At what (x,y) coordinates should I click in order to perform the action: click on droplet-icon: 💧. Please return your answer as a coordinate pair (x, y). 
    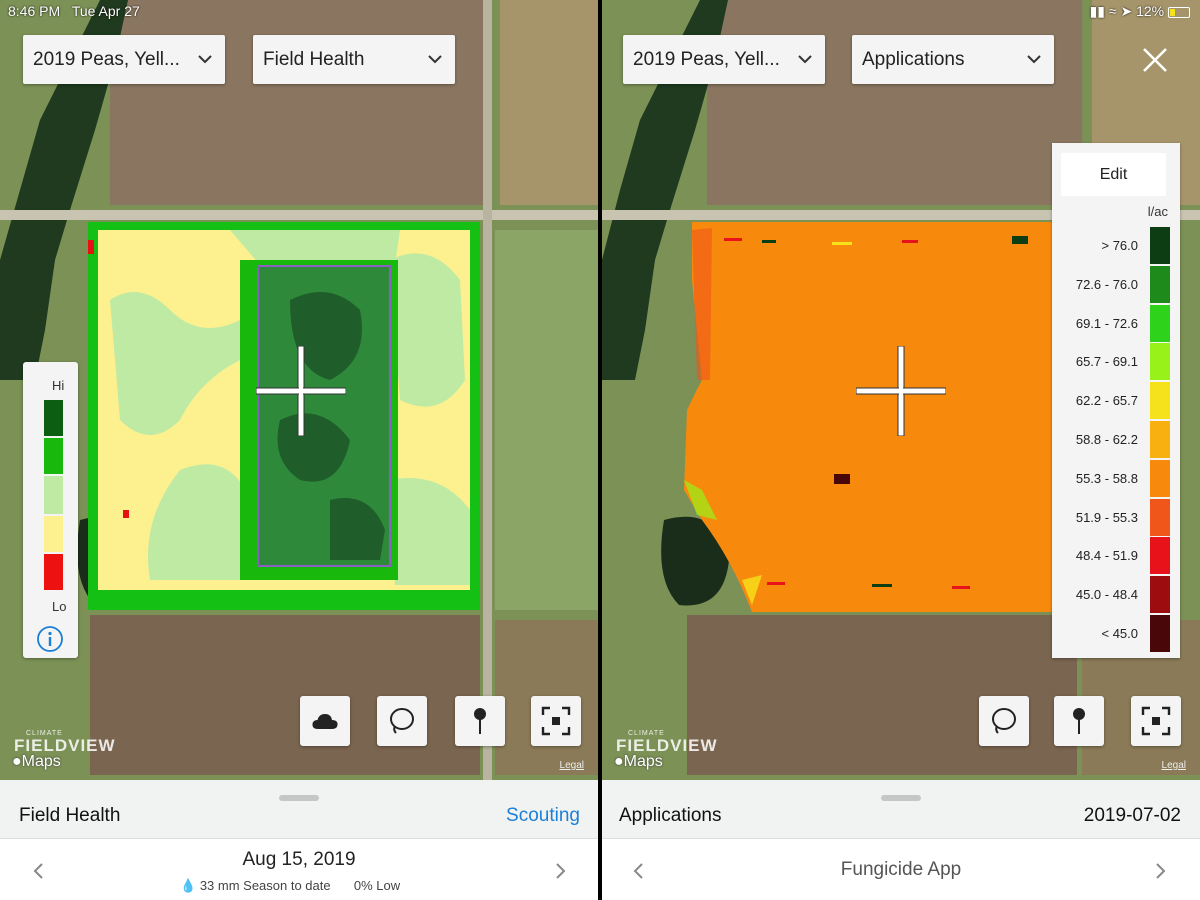
    Looking at the image, I should click on (188, 885).